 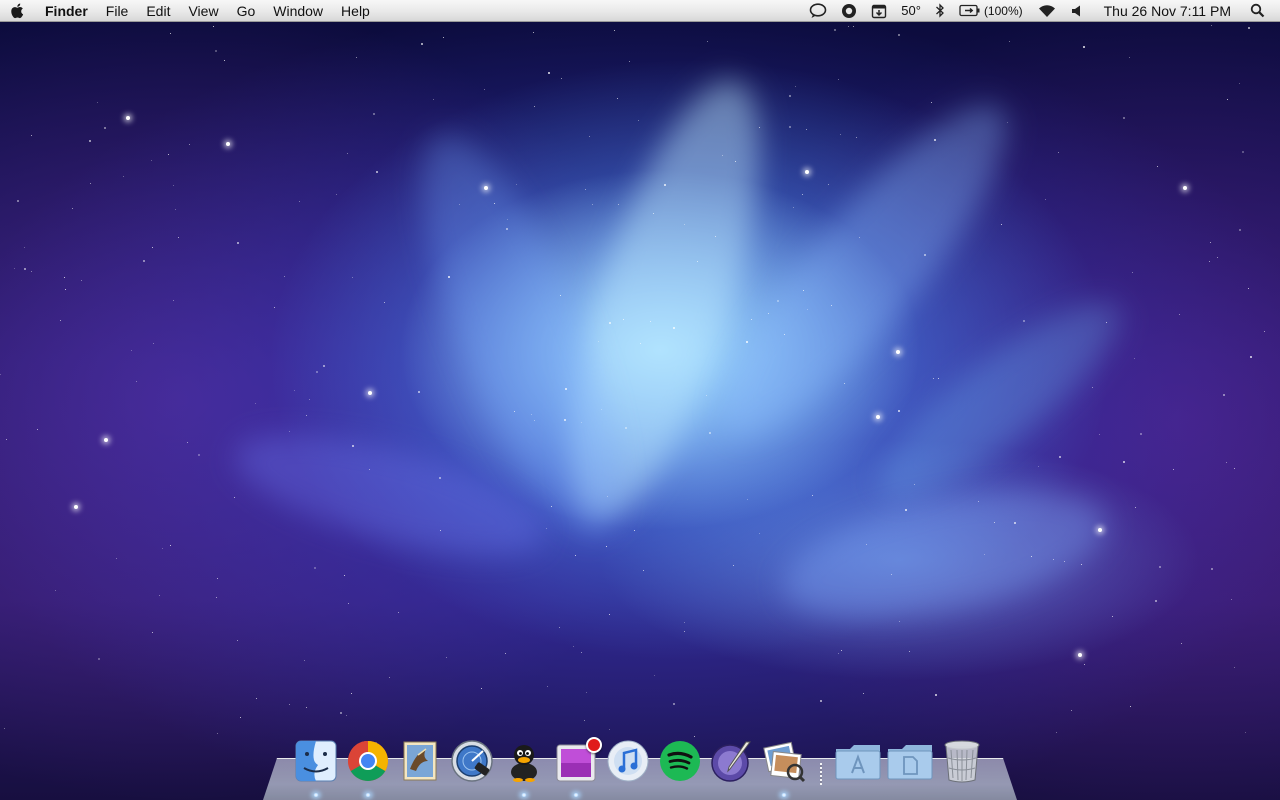 What do you see at coordinates (1166, 11) in the screenshot?
I see `menu-clock: Thu 26 Nov 7:11 PM` at bounding box center [1166, 11].